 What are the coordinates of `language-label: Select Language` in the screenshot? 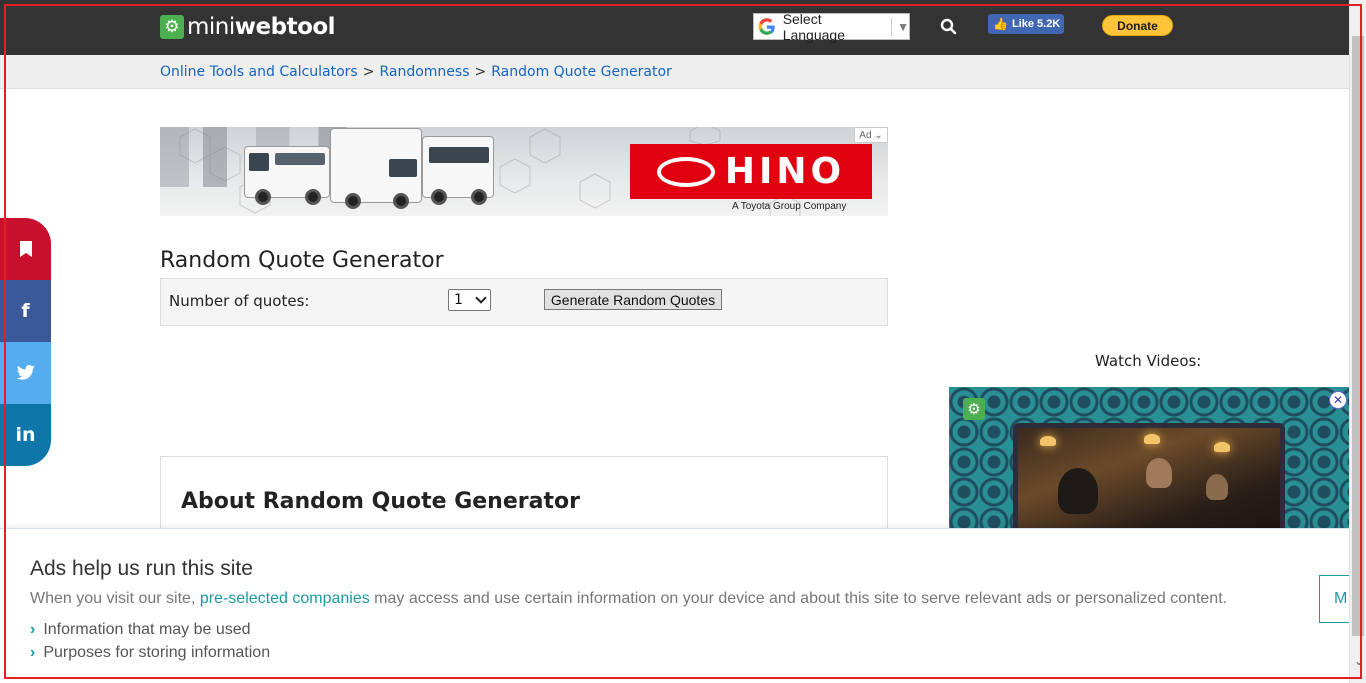 It's located at (813, 26).